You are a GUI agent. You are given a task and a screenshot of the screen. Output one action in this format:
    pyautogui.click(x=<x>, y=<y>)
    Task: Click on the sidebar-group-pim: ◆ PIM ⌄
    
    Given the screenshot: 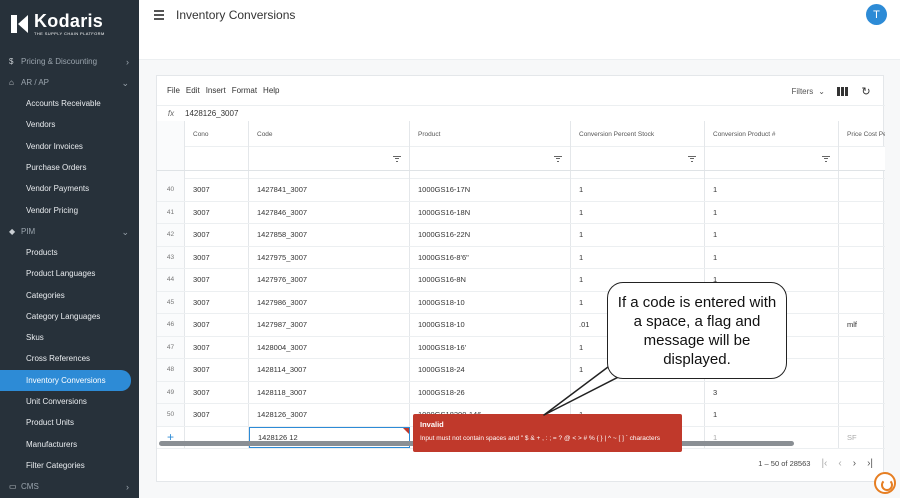 What is the action you would take?
    pyautogui.click(x=69, y=231)
    